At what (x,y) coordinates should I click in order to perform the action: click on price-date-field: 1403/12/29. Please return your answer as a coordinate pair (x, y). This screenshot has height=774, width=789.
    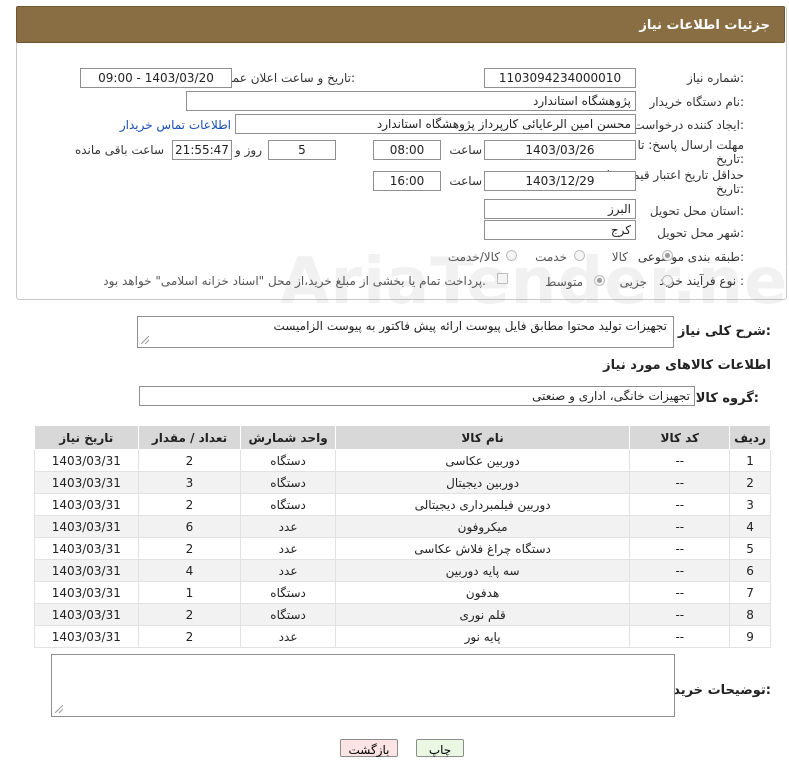
    Looking at the image, I should click on (560, 181).